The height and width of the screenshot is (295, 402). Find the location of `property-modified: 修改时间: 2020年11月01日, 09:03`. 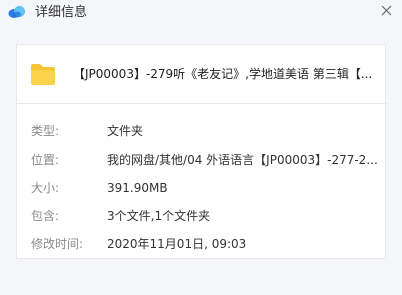

property-modified: 修改时间: 2020年11月01日, 09:03 is located at coordinates (202, 244).